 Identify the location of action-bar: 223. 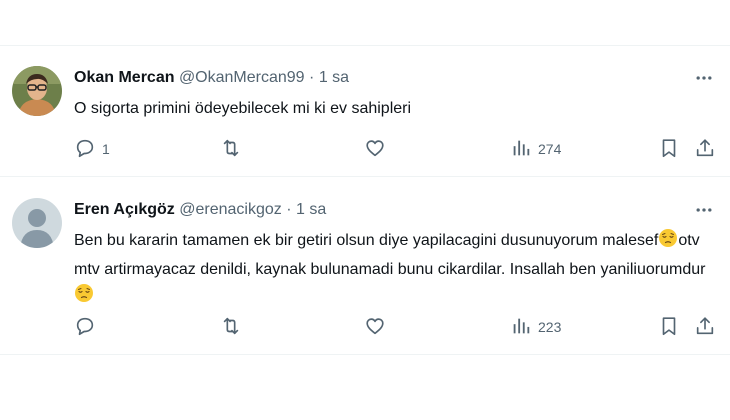
(397, 327).